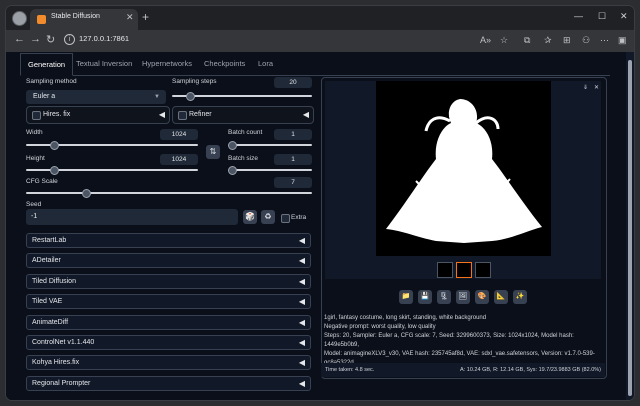 This screenshot has width=640, height=406. Describe the element at coordinates (232, 145) in the screenshot. I see `batch-count-handle` at that location.